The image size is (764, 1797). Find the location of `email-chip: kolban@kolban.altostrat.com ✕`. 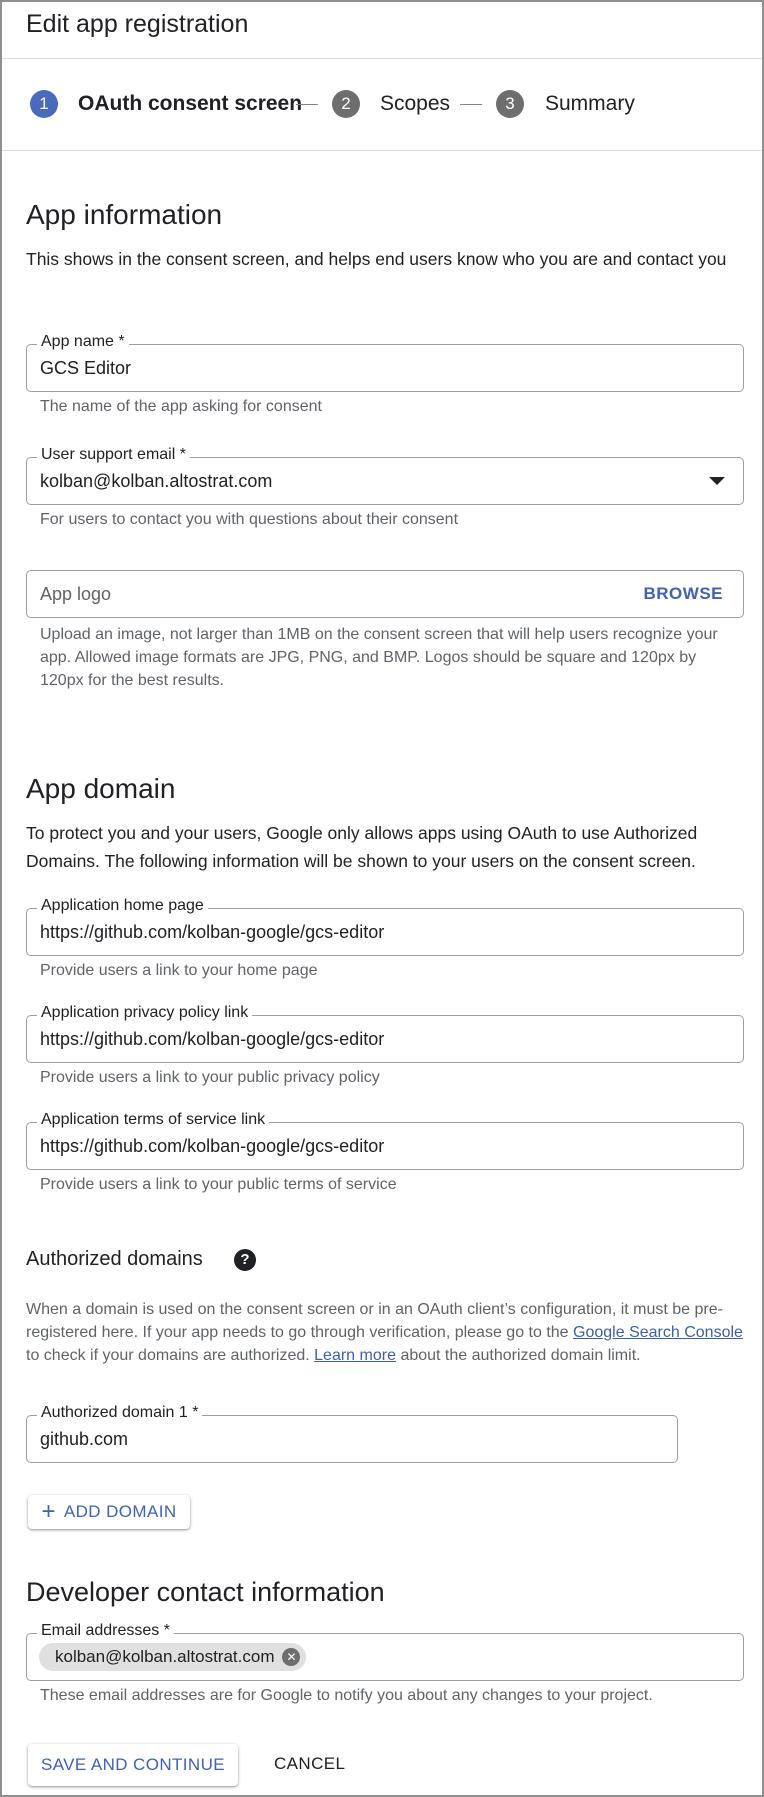

email-chip: kolban@kolban.altostrat.com ✕ is located at coordinates (173, 1657).